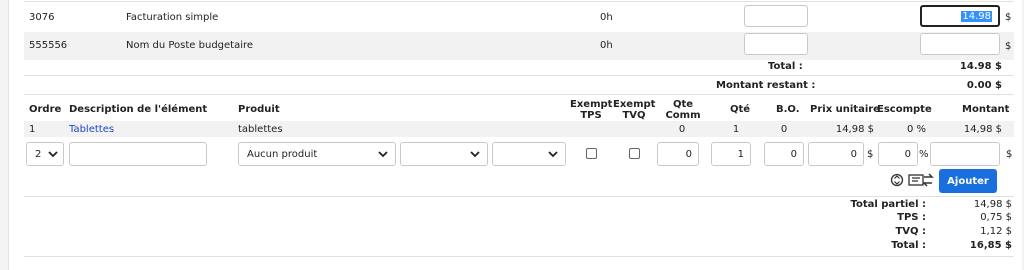 Image resolution: width=1024 pixels, height=270 pixels. What do you see at coordinates (190, 45) in the screenshot?
I see `budget-name: Nom du Poste budgetaire` at bounding box center [190, 45].